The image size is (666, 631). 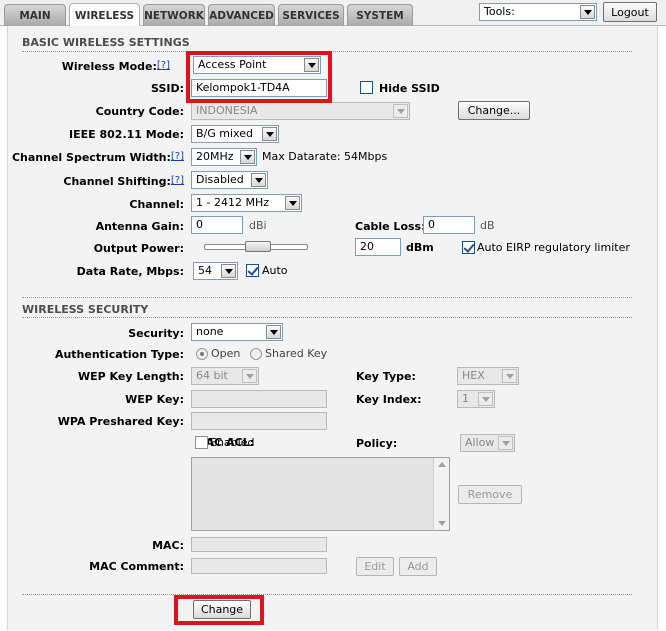 What do you see at coordinates (156, 204) in the screenshot?
I see `channel-label: Channel:` at bounding box center [156, 204].